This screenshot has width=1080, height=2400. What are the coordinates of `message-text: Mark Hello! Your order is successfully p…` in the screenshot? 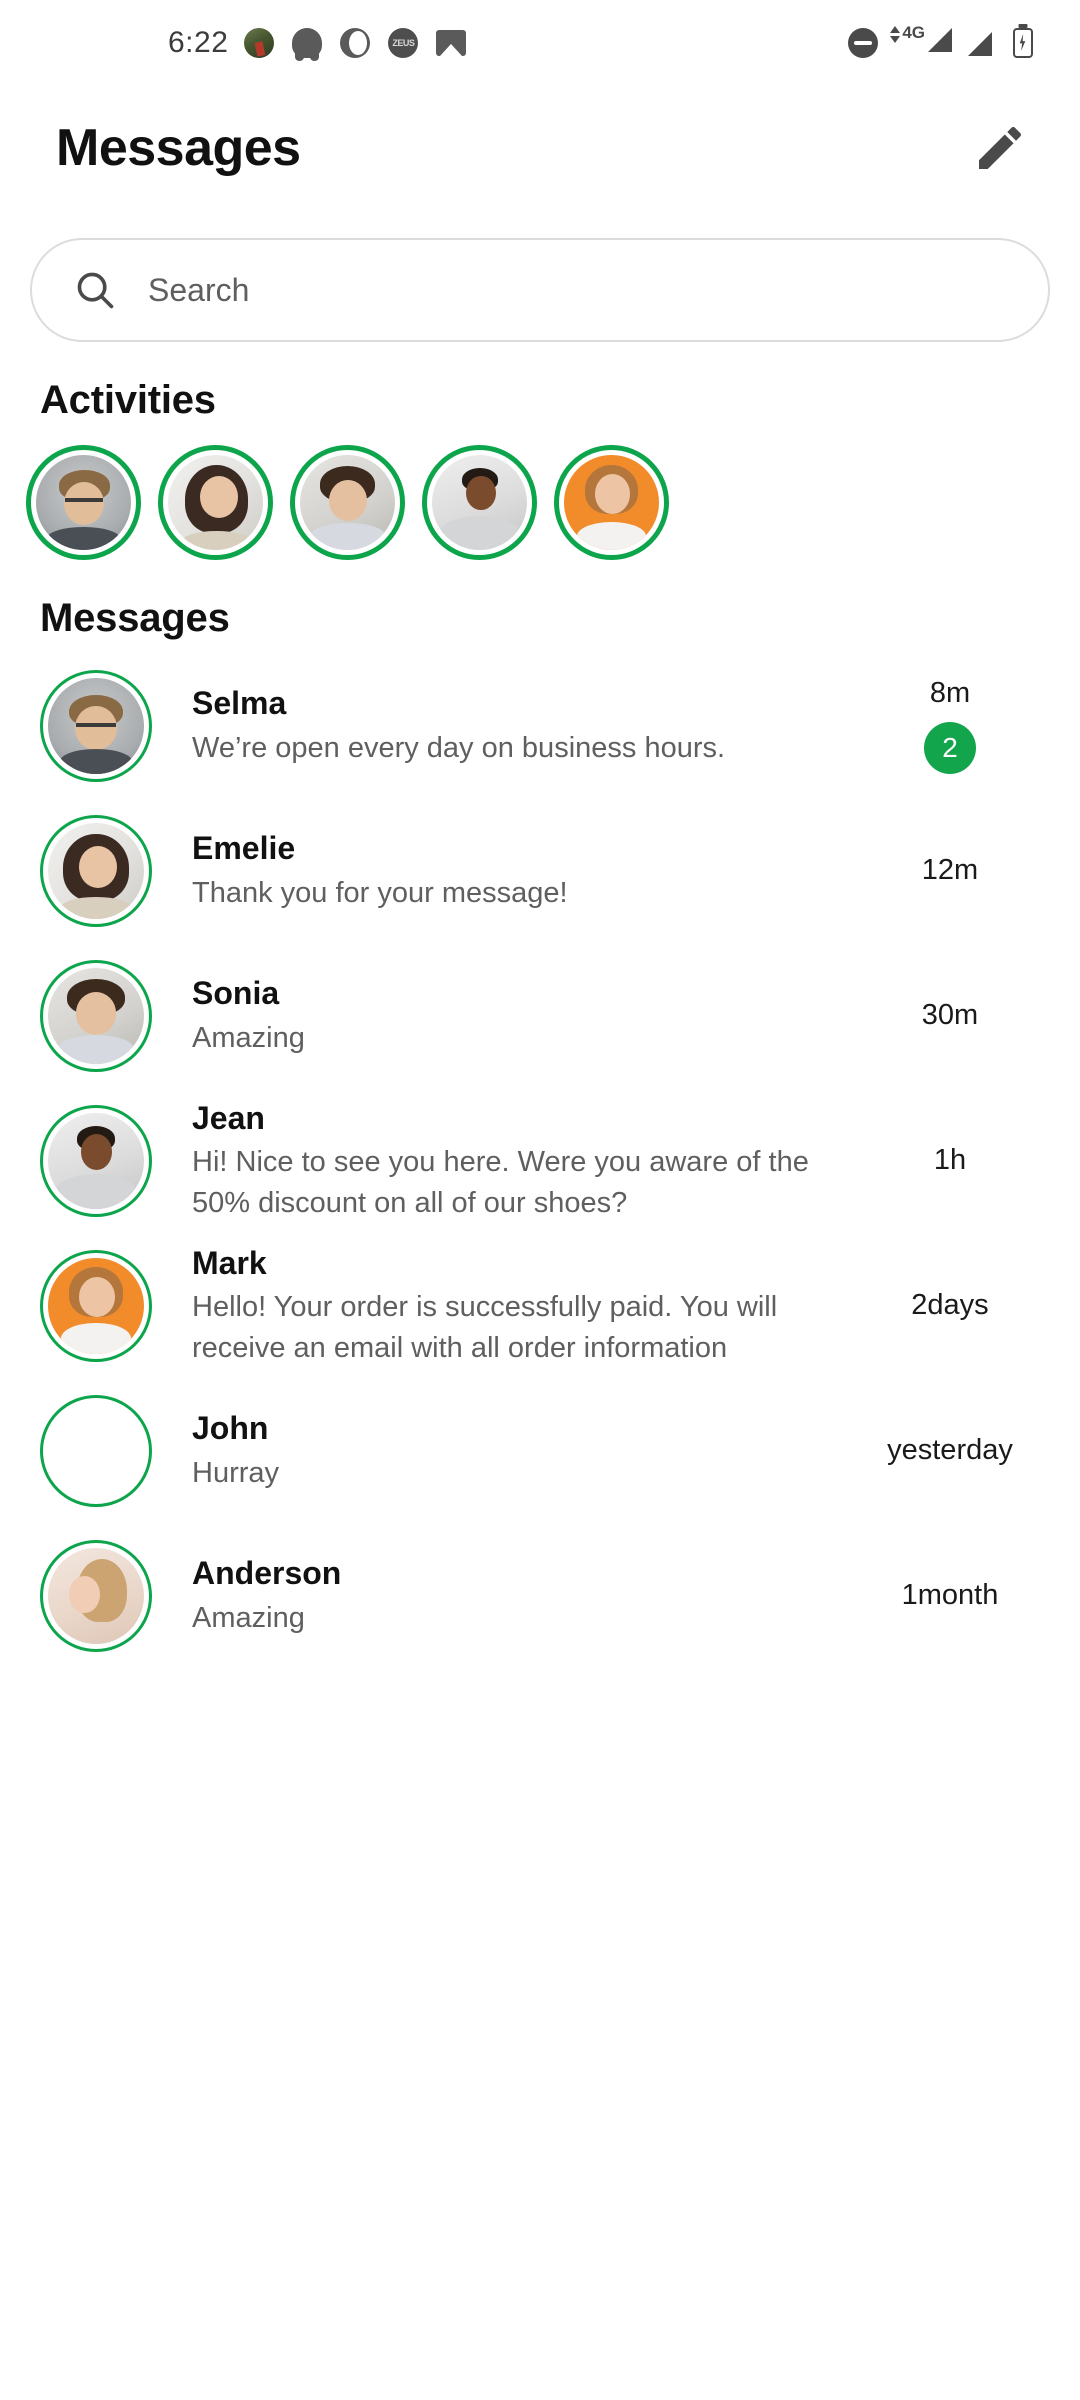 It's located at (506, 1306).